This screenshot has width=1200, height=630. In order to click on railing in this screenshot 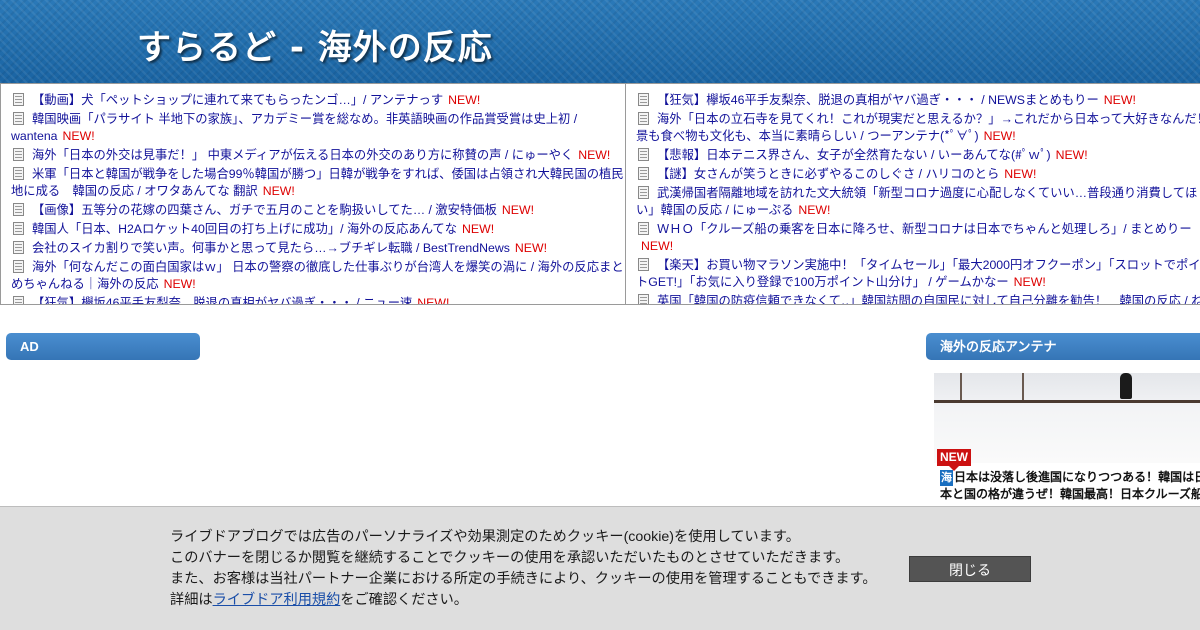, I will do `click(1067, 401)`.